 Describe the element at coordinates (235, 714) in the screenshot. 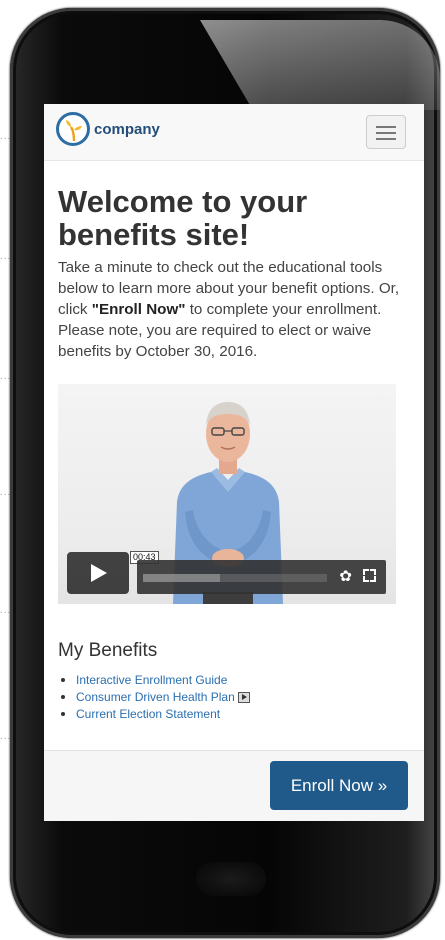

I see `link-current-election-statement: Current Election Statement` at that location.